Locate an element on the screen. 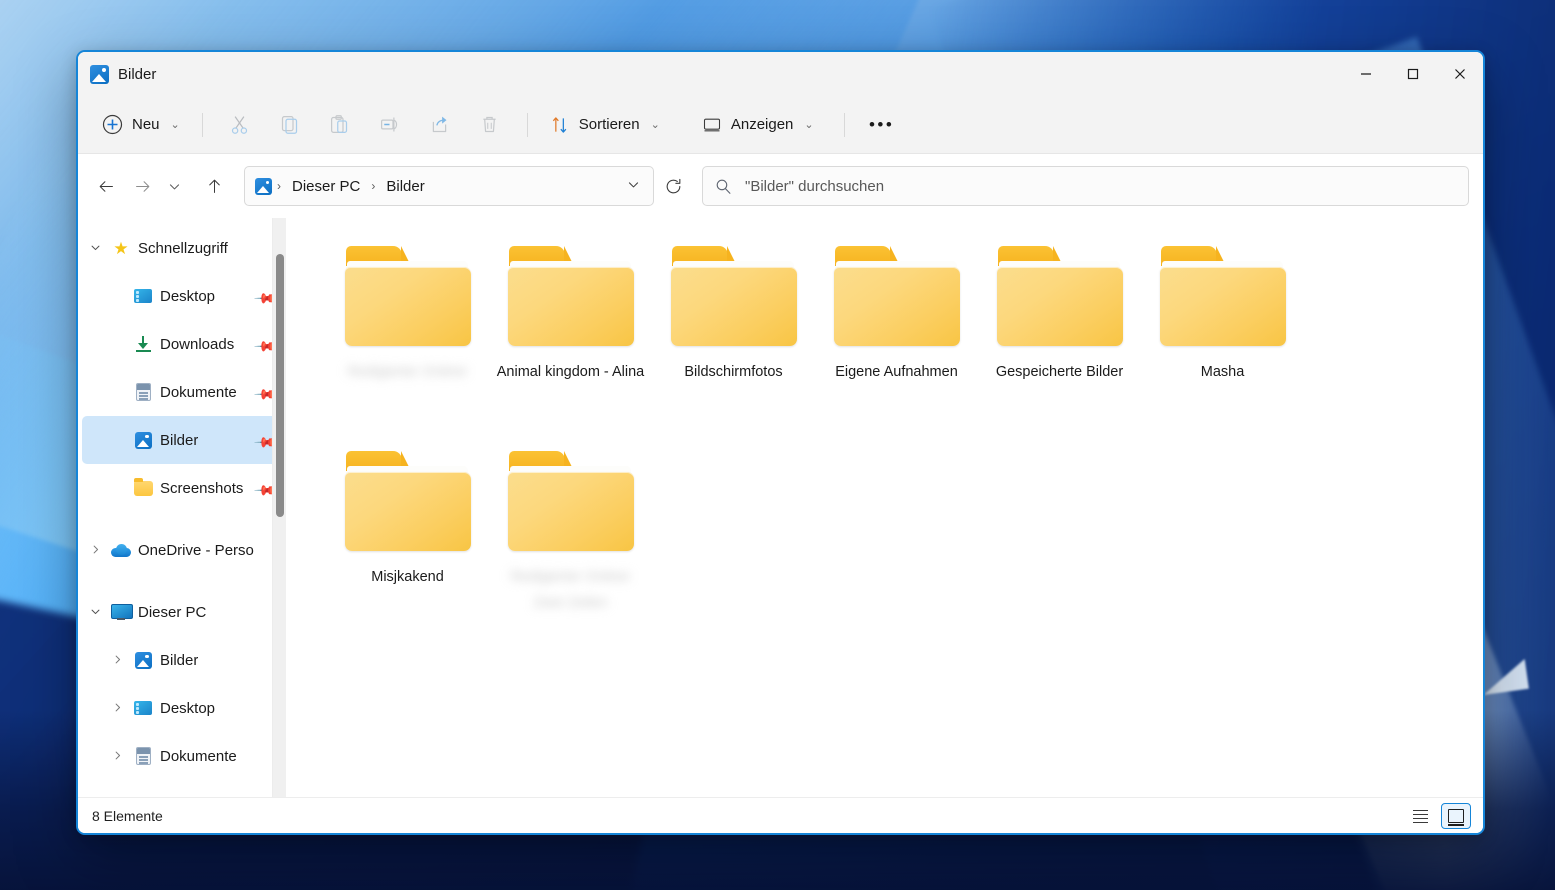 The image size is (1555, 890). large-icons-view-button is located at coordinates (1456, 815).